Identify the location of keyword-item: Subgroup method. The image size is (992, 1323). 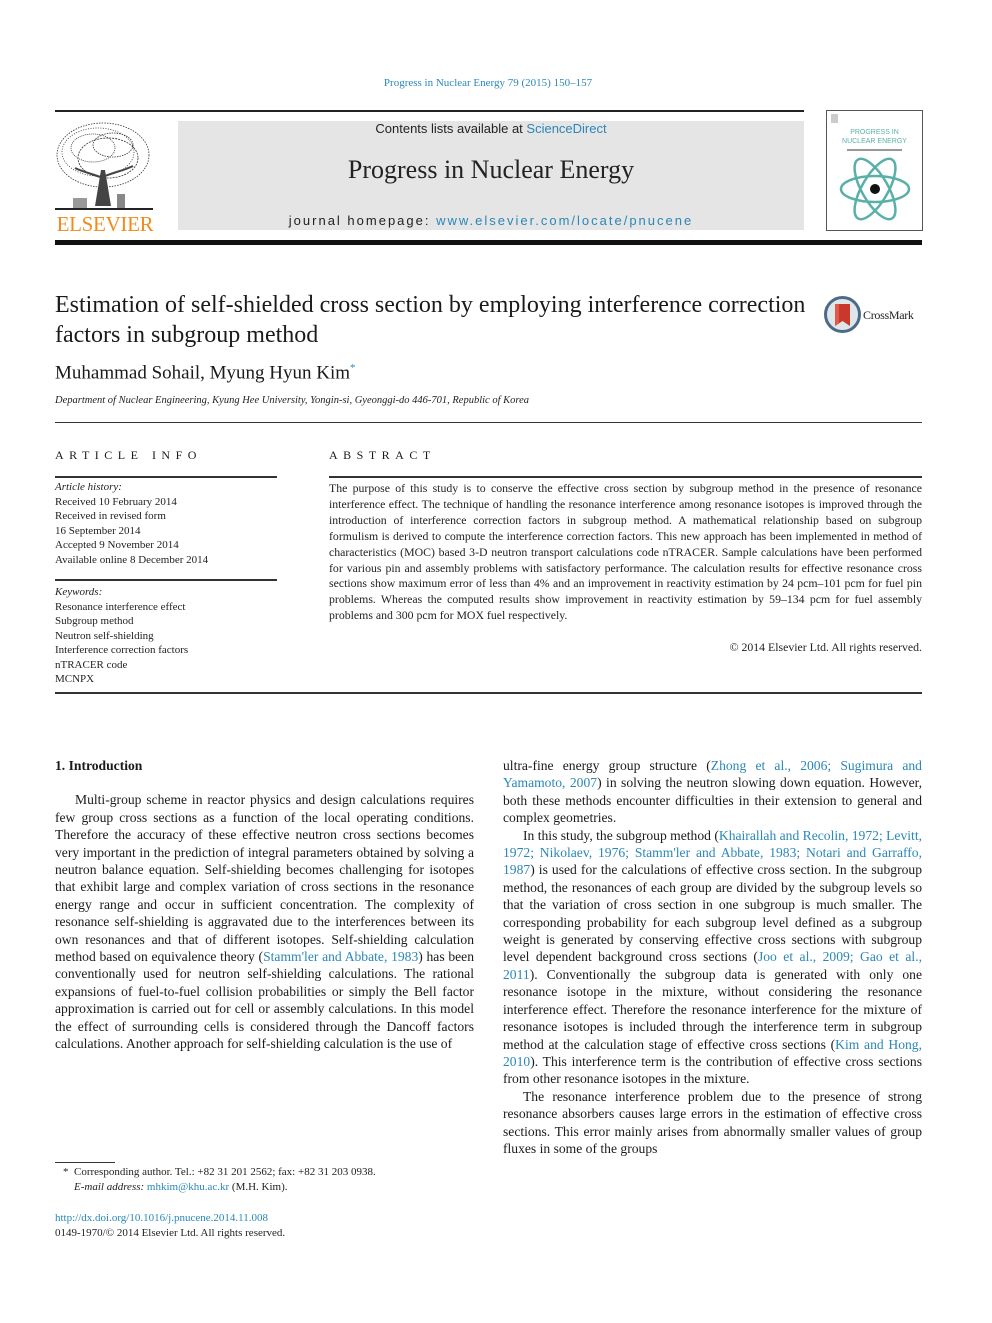
(94, 621).